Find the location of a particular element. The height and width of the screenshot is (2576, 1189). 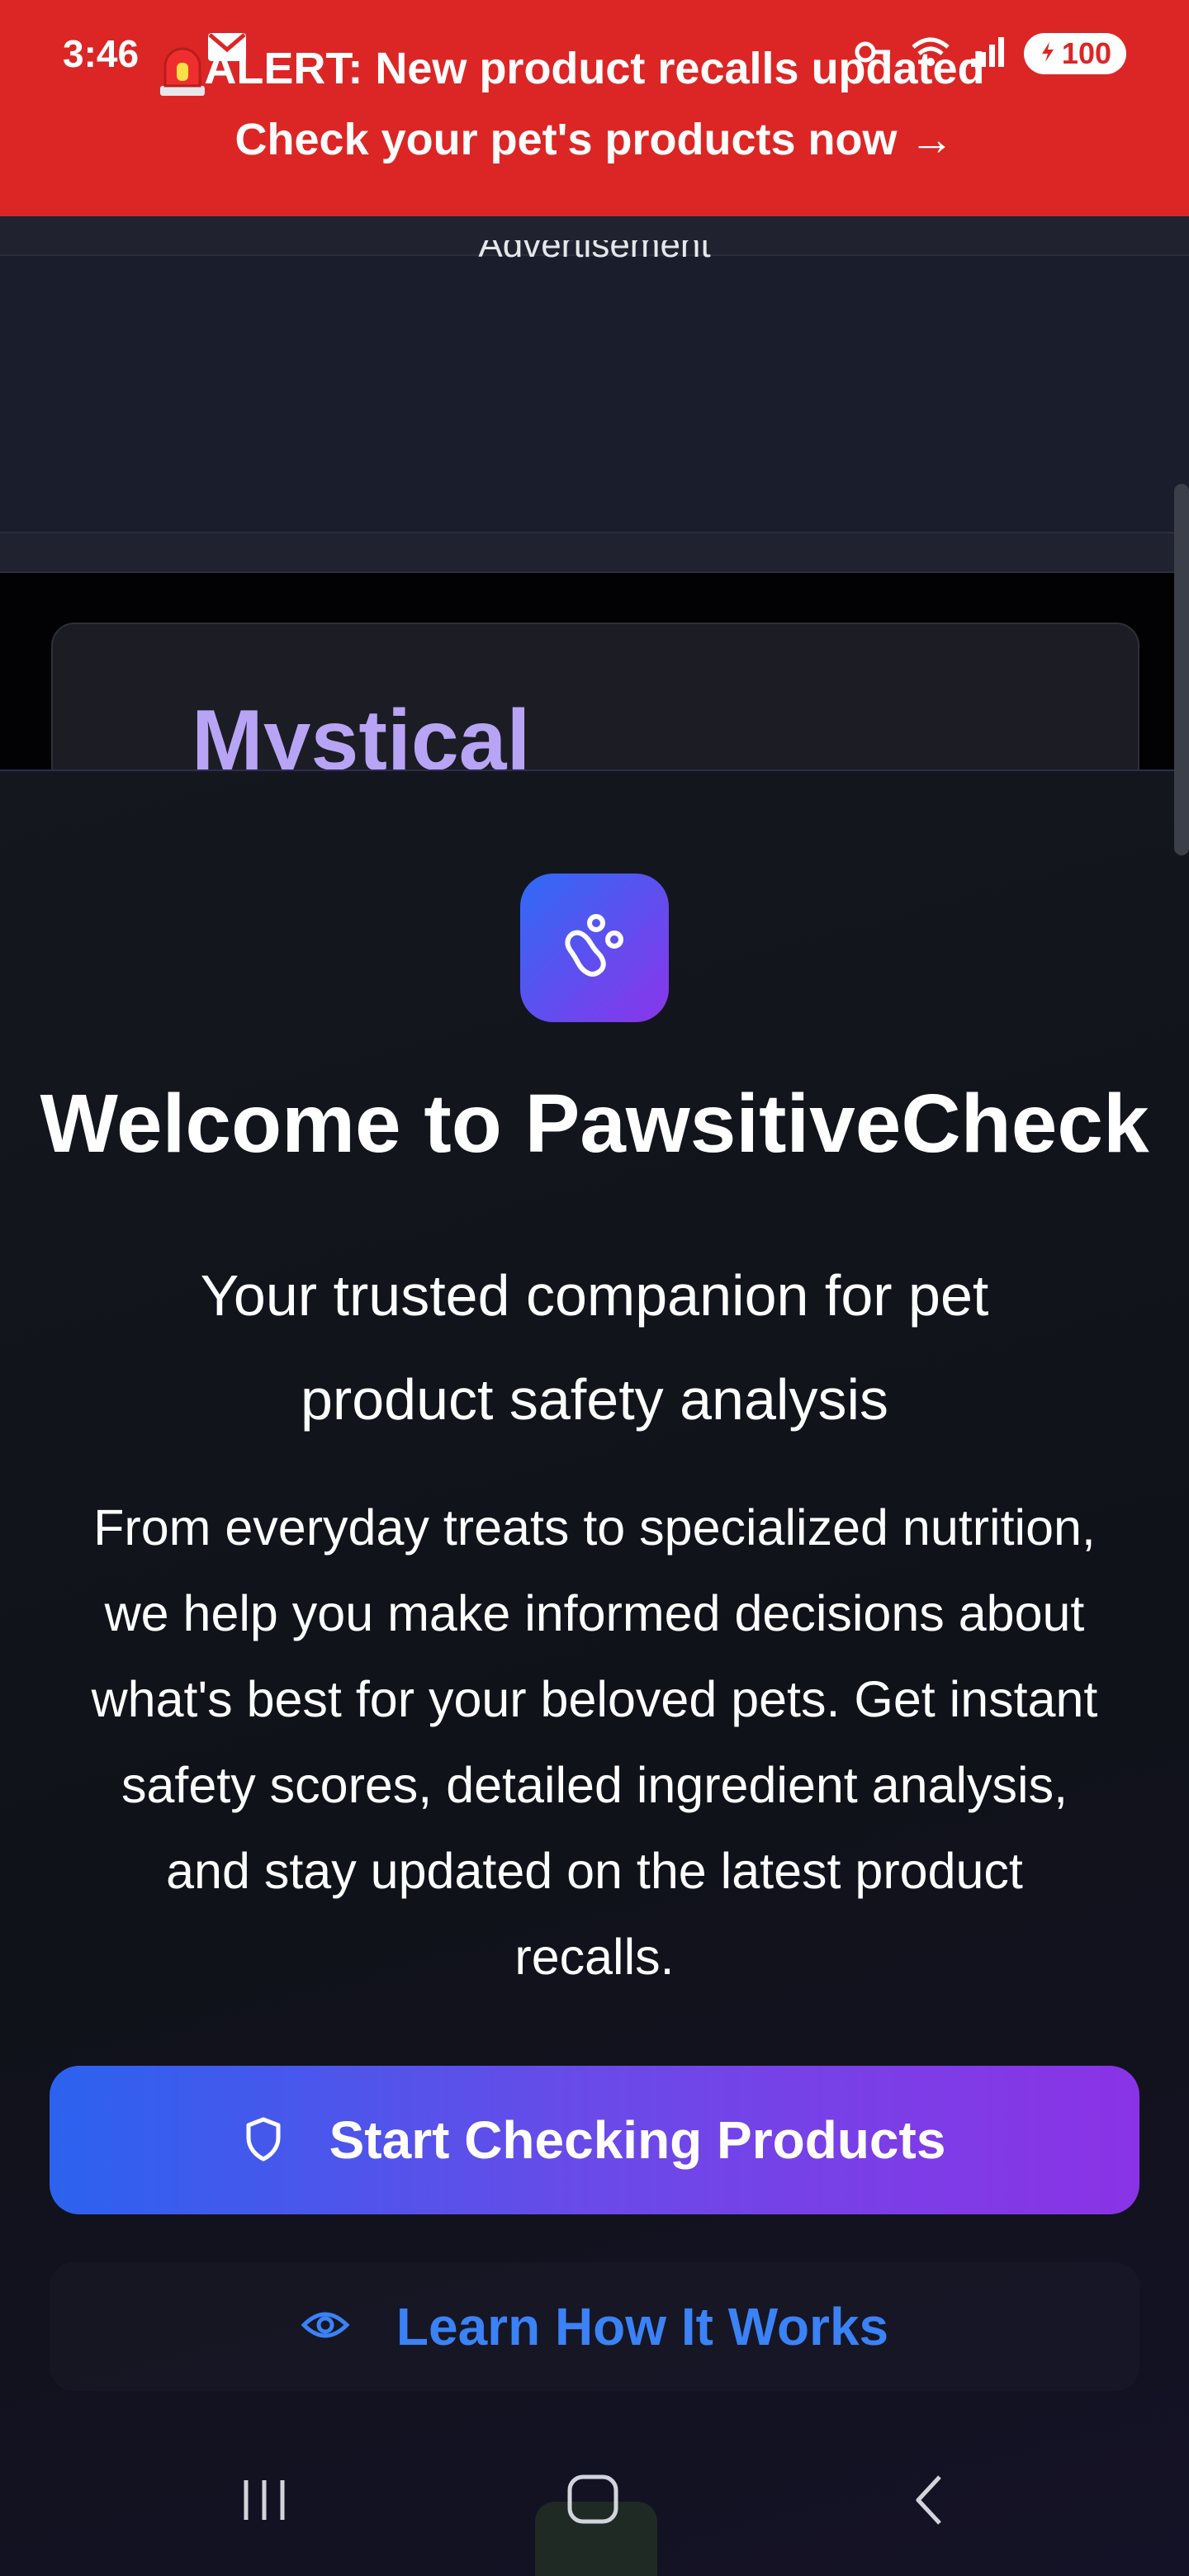

paw-icon is located at coordinates (594, 948).